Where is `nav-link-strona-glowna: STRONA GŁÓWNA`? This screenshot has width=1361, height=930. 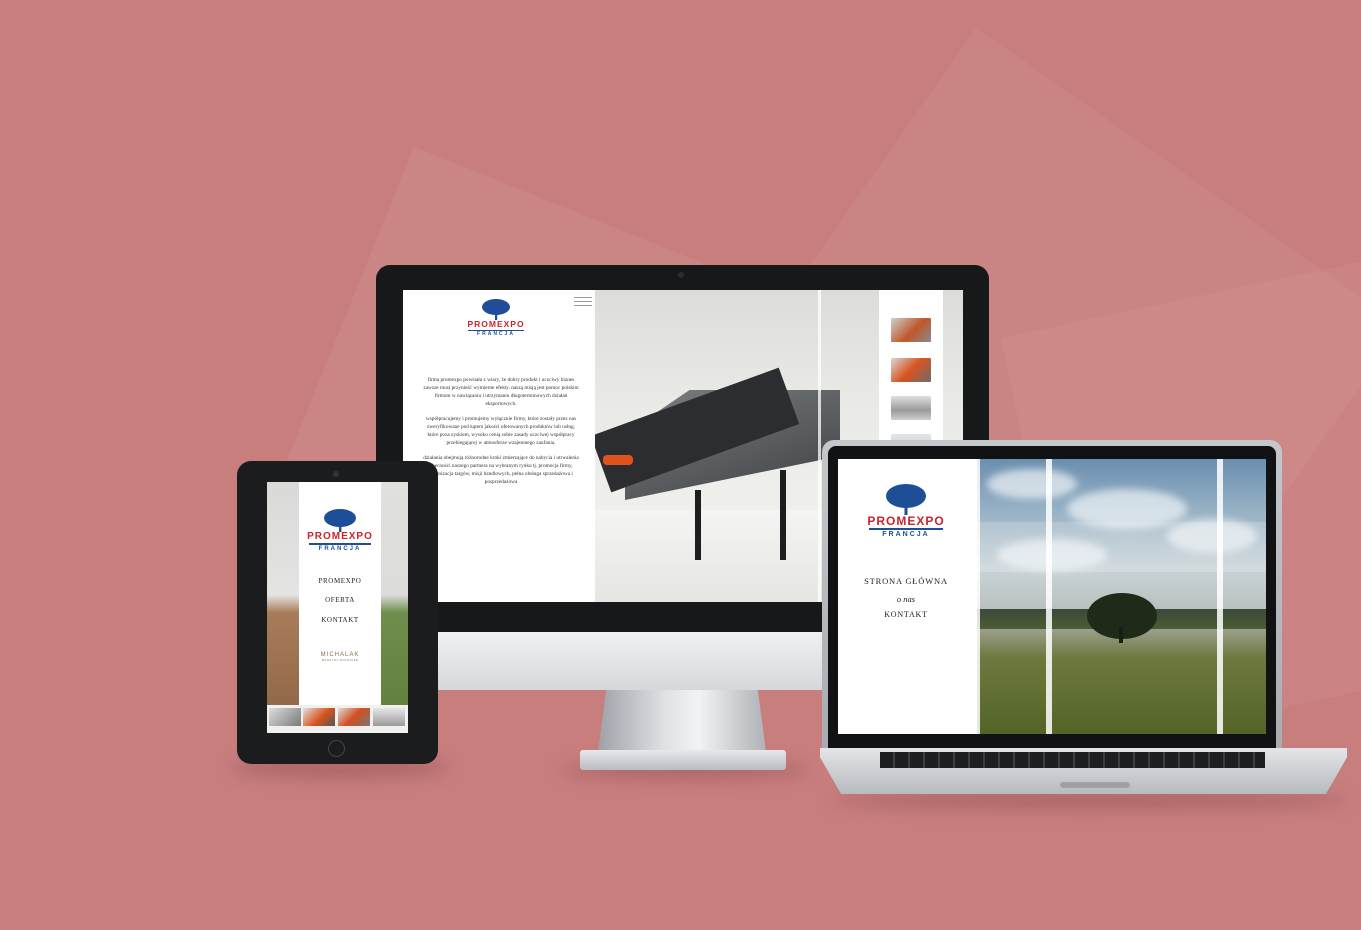
nav-link-strona-glowna: STRONA GŁÓWNA is located at coordinates (906, 581).